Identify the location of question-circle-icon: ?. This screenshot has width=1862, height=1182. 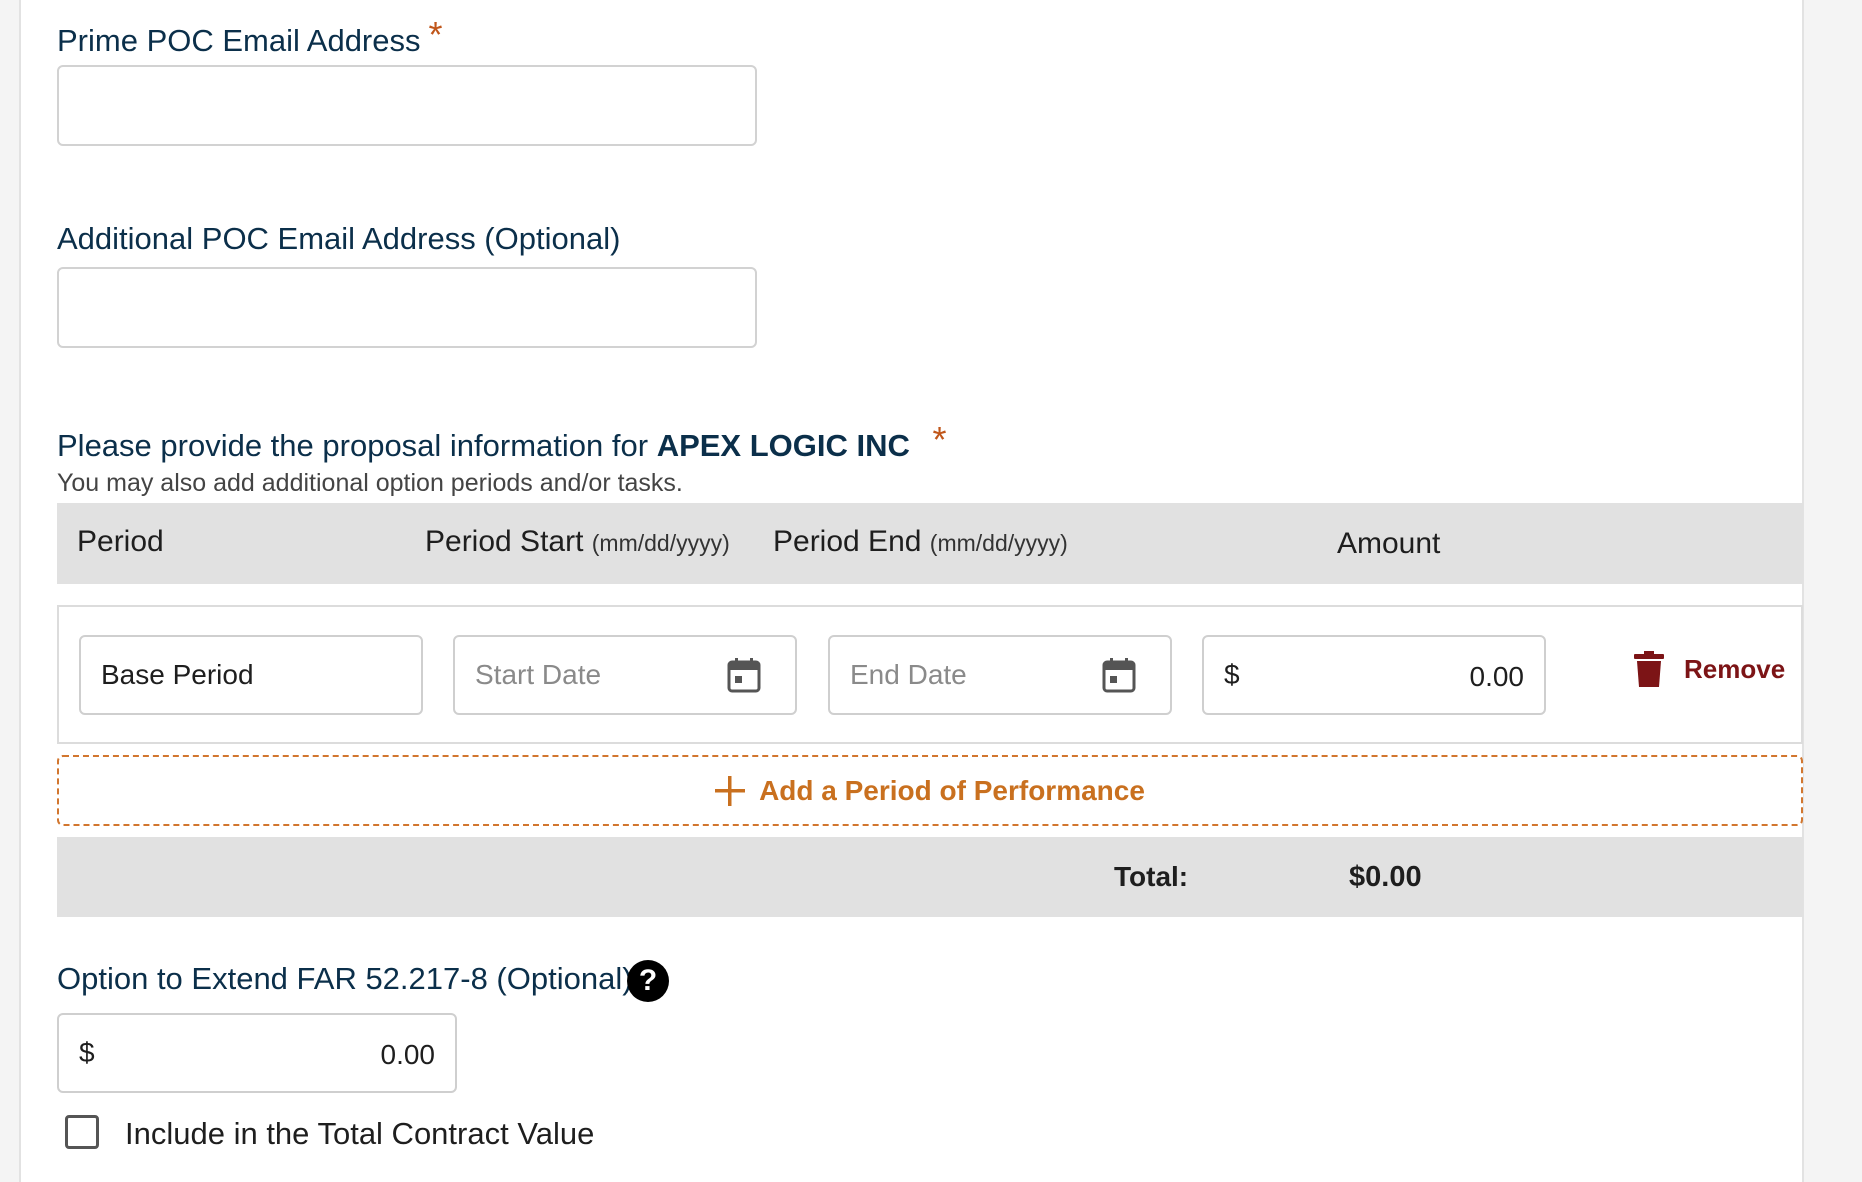
(648, 981).